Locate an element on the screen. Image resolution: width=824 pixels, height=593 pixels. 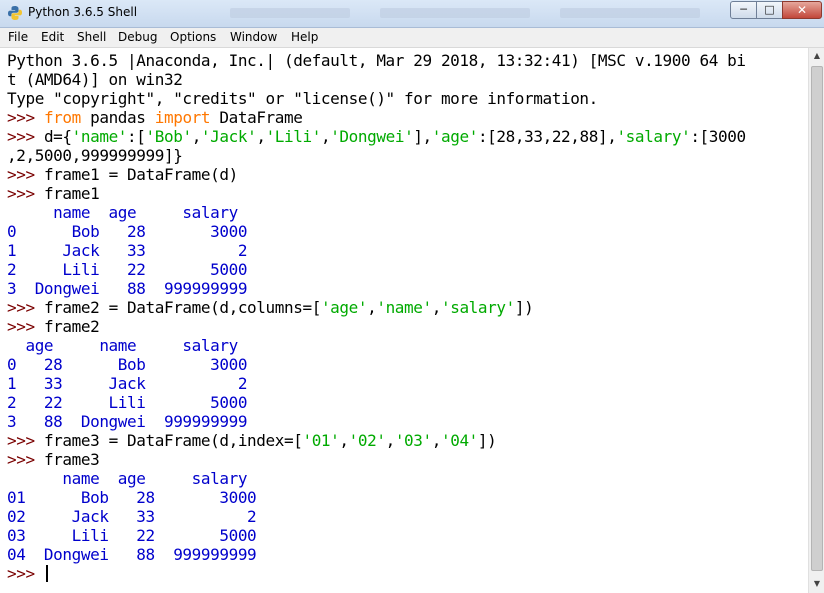
input-line: >>> frame1 is located at coordinates (53, 193).